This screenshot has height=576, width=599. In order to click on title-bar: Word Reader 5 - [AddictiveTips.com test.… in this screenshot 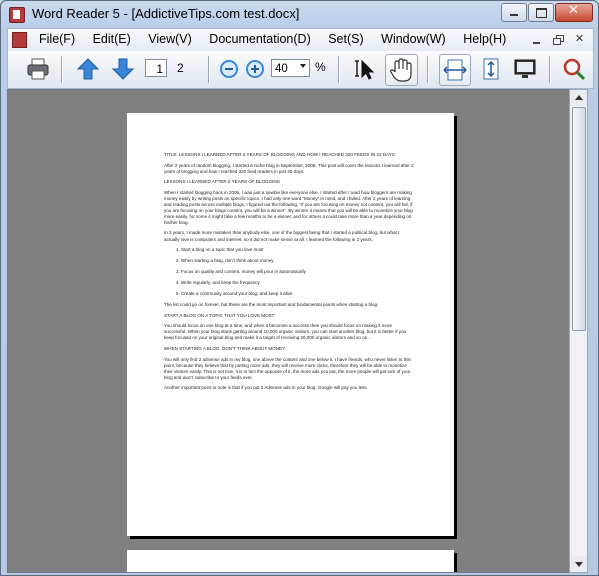, I will do `click(299, 14)`.